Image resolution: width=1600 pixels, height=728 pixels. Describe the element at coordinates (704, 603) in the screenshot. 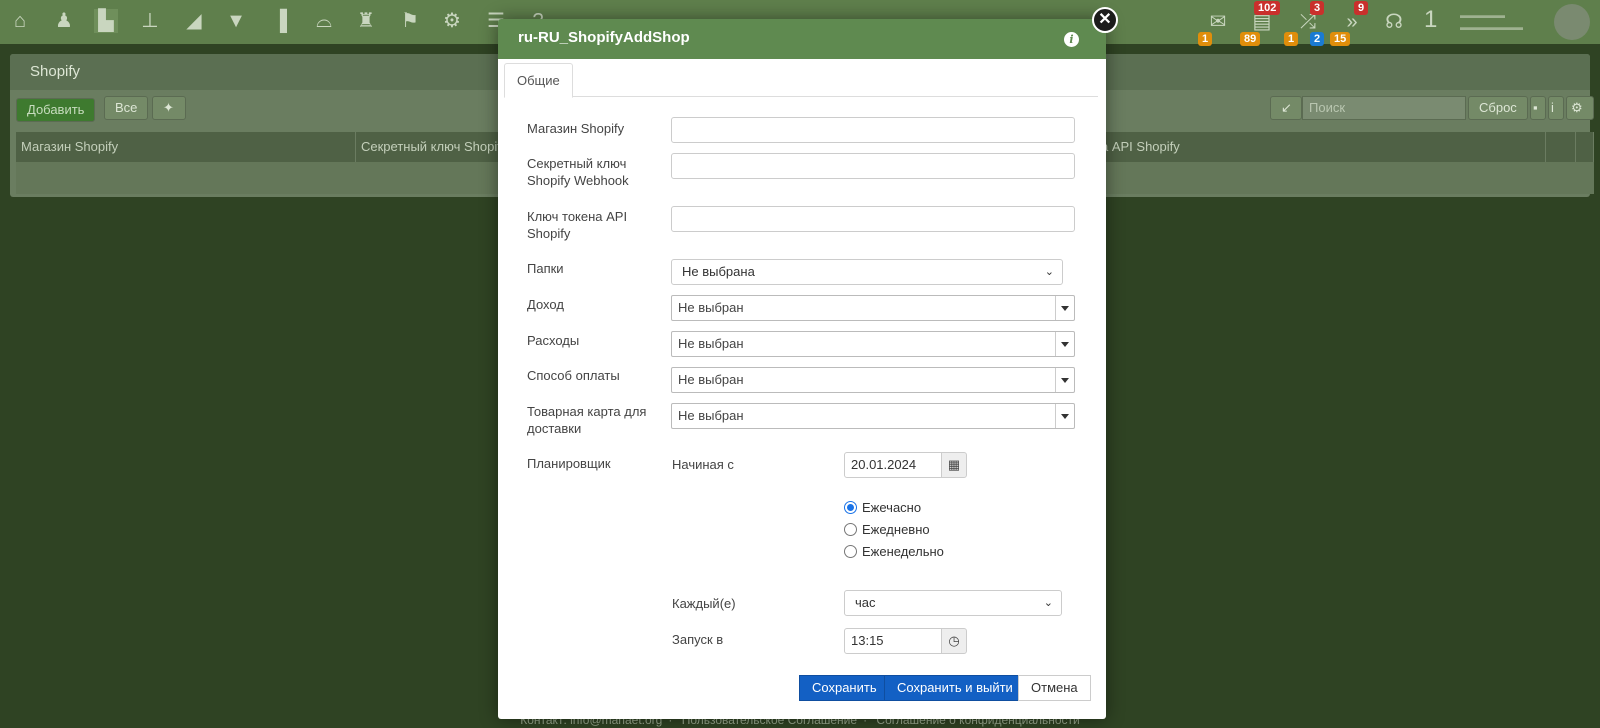

I see `every-label: Каждый(е)` at that location.